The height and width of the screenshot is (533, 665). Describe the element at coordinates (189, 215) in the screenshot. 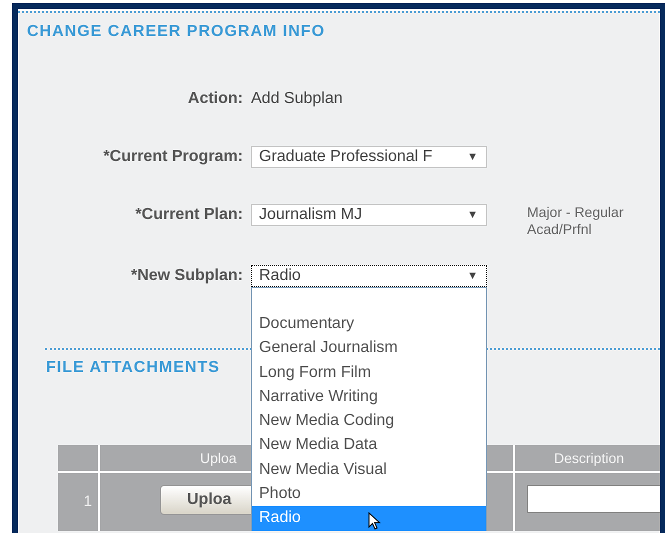

I see `field-label: *Current Plan:` at that location.